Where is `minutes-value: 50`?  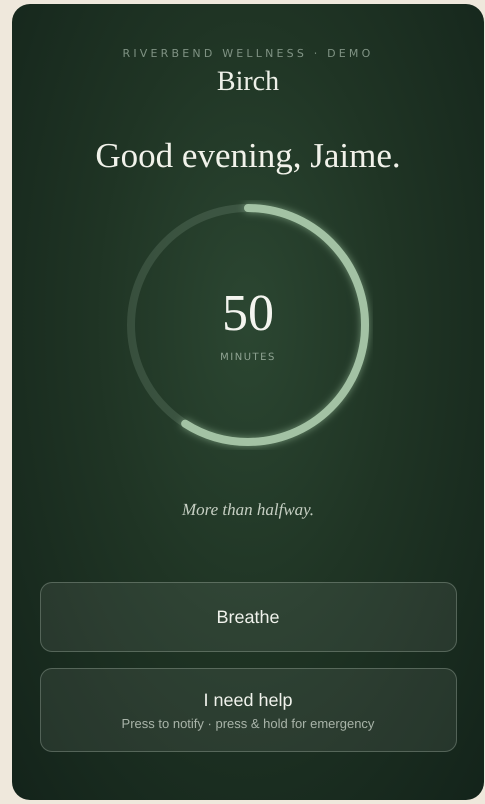
minutes-value: 50 is located at coordinates (248, 314).